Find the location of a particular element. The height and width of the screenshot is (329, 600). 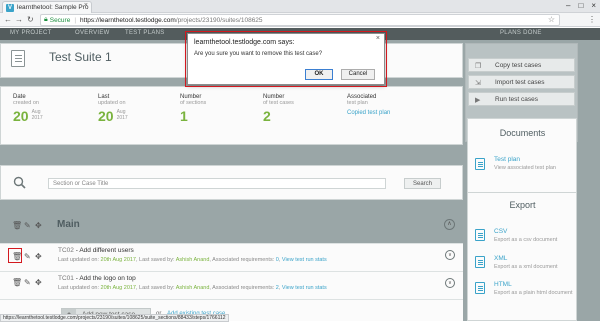

maximize-icon: □ is located at coordinates (580, 6).